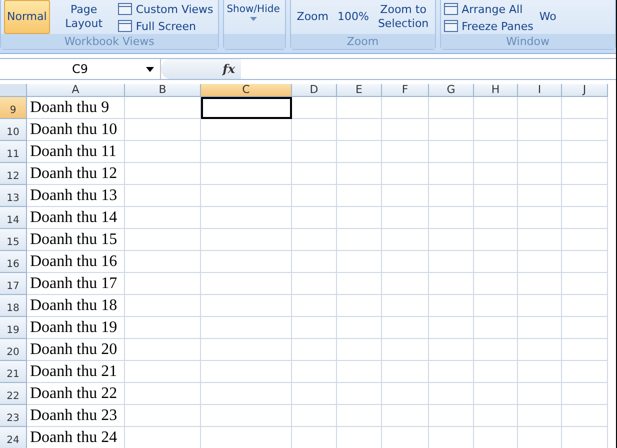 Image resolution: width=617 pixels, height=448 pixels. What do you see at coordinates (13, 284) in the screenshot?
I see `row-header: 17` at bounding box center [13, 284].